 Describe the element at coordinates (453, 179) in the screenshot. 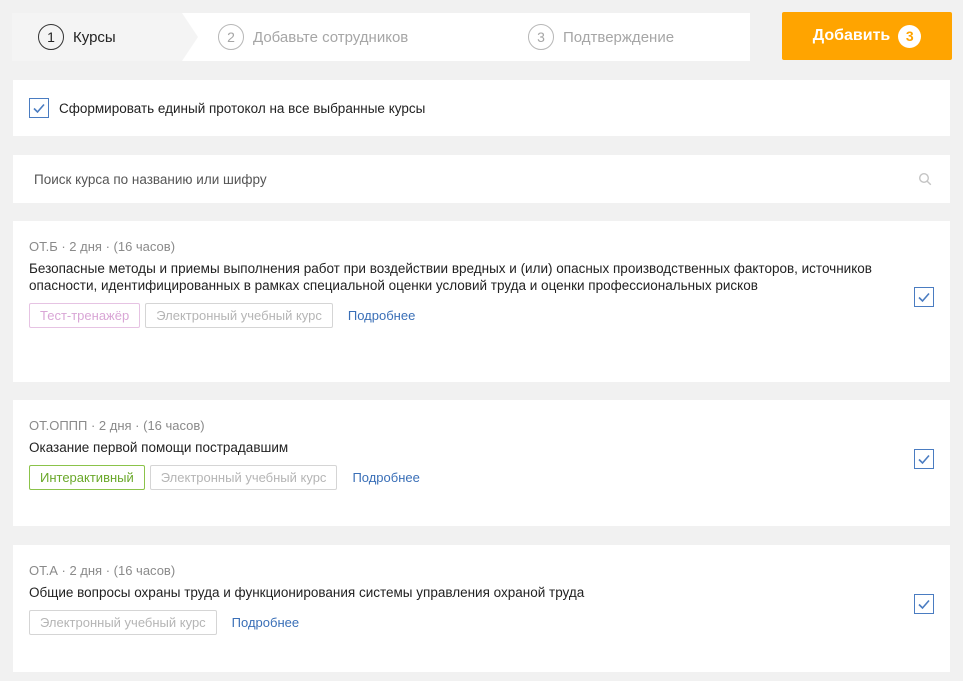

I see `course-search-input` at that location.